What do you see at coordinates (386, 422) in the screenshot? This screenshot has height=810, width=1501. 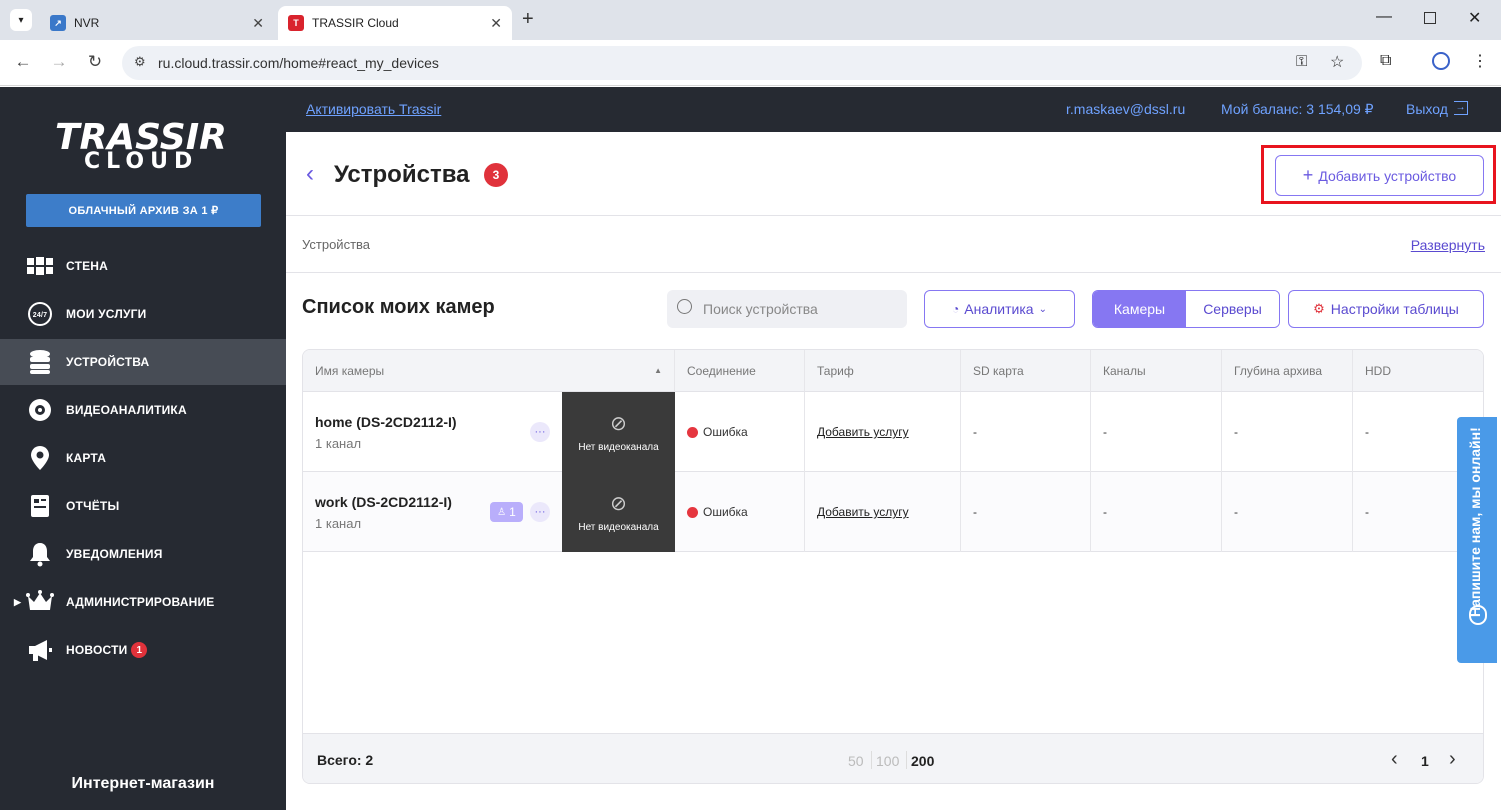 I see `camera-name: home (DS-2CD2112-I)` at bounding box center [386, 422].